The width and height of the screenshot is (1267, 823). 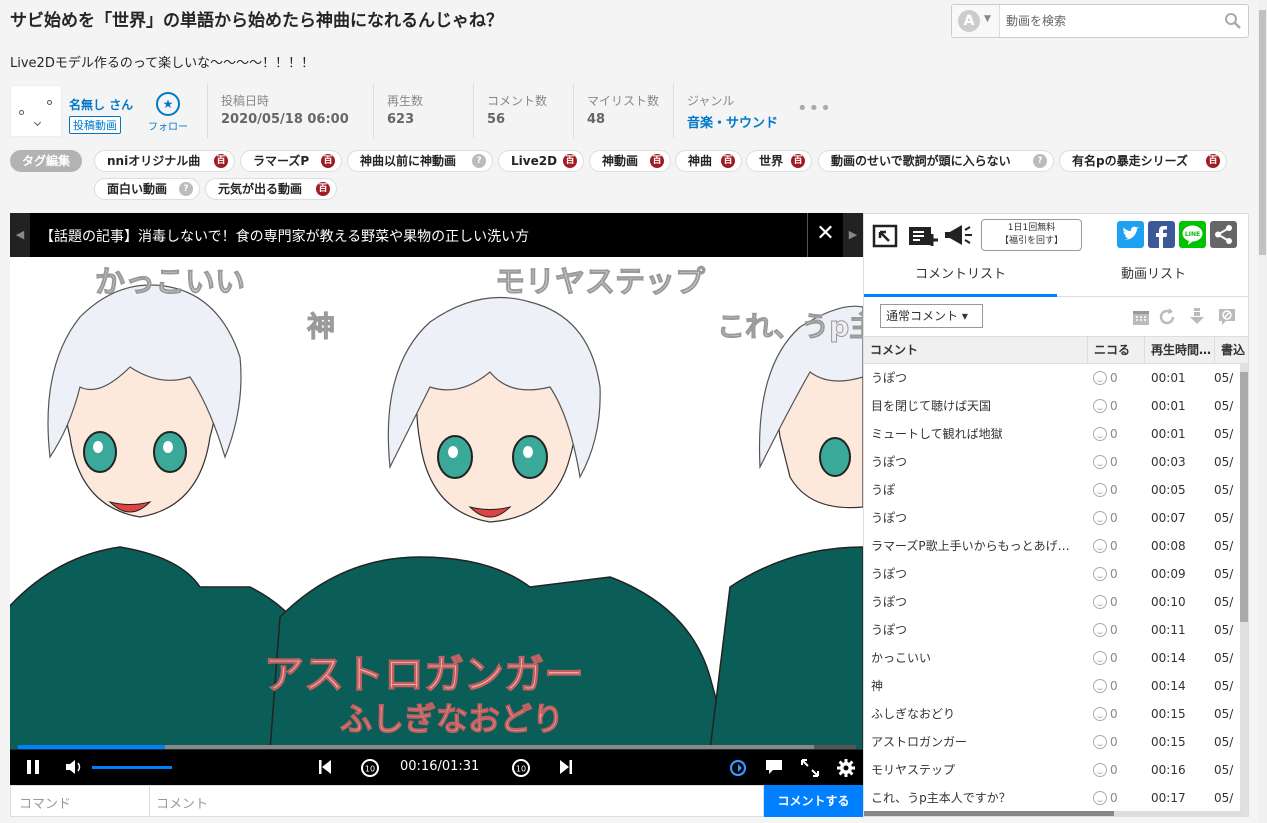 I want to click on calendar-icon, so click(x=1141, y=317).